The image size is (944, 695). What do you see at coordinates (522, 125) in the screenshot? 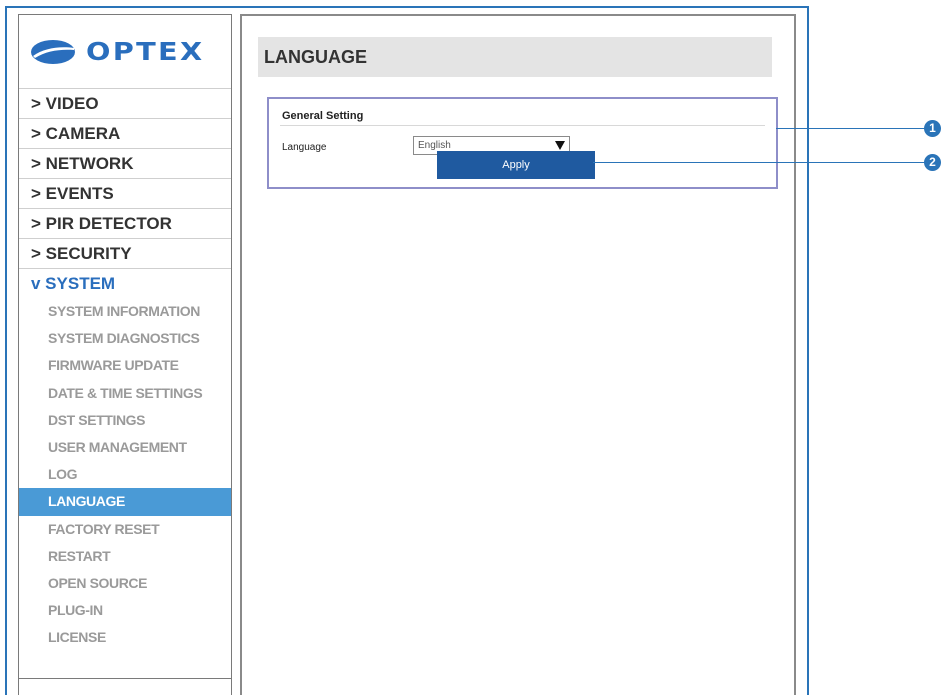
I see `setting-divider` at bounding box center [522, 125].